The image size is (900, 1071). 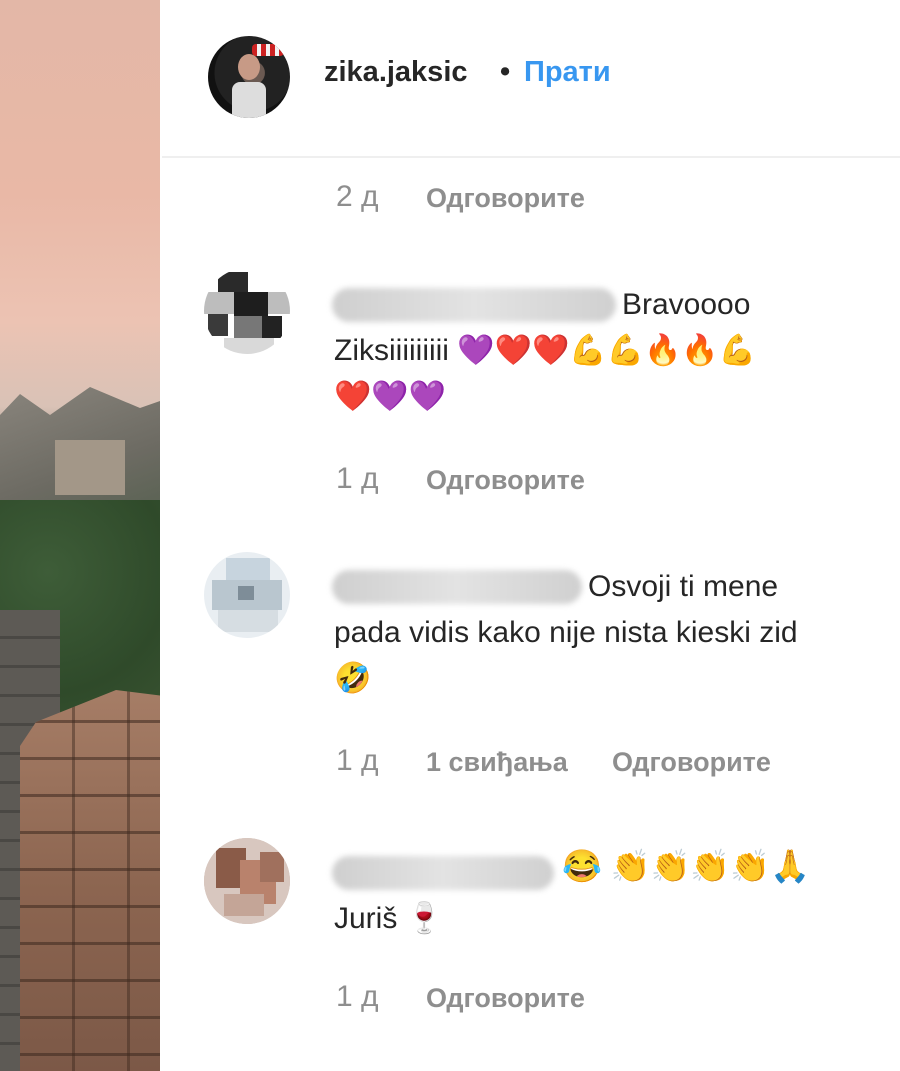 What do you see at coordinates (390, 396) in the screenshot?
I see `comment-text-line: ❤️💜💜` at bounding box center [390, 396].